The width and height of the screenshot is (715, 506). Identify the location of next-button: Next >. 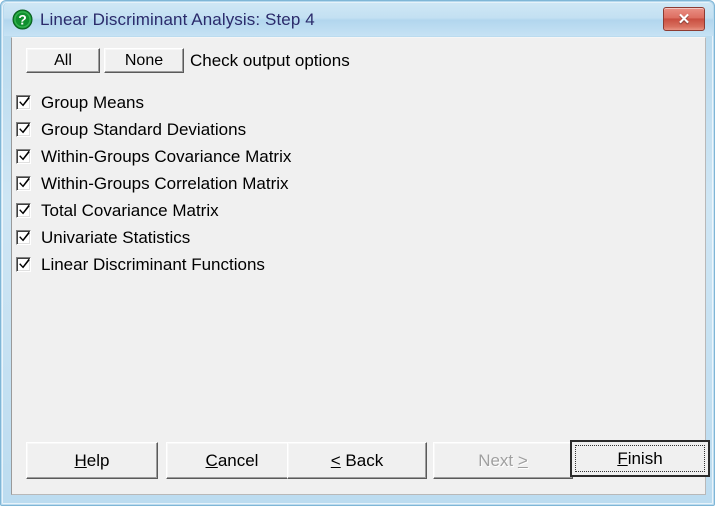
(503, 460).